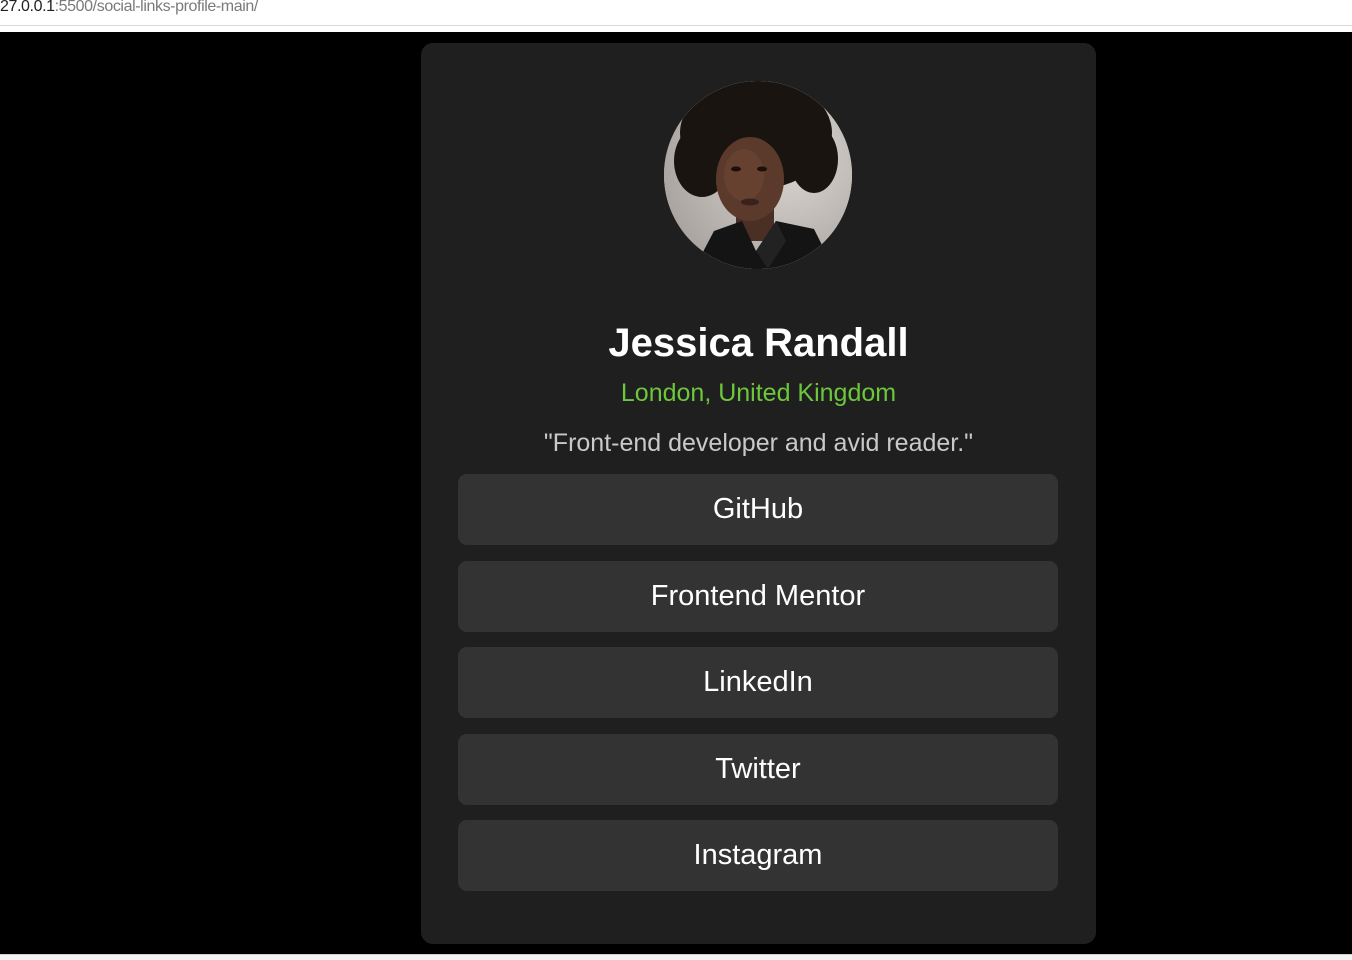 This screenshot has width=1352, height=960. Describe the element at coordinates (758, 509) in the screenshot. I see `github-link: GitHub` at that location.